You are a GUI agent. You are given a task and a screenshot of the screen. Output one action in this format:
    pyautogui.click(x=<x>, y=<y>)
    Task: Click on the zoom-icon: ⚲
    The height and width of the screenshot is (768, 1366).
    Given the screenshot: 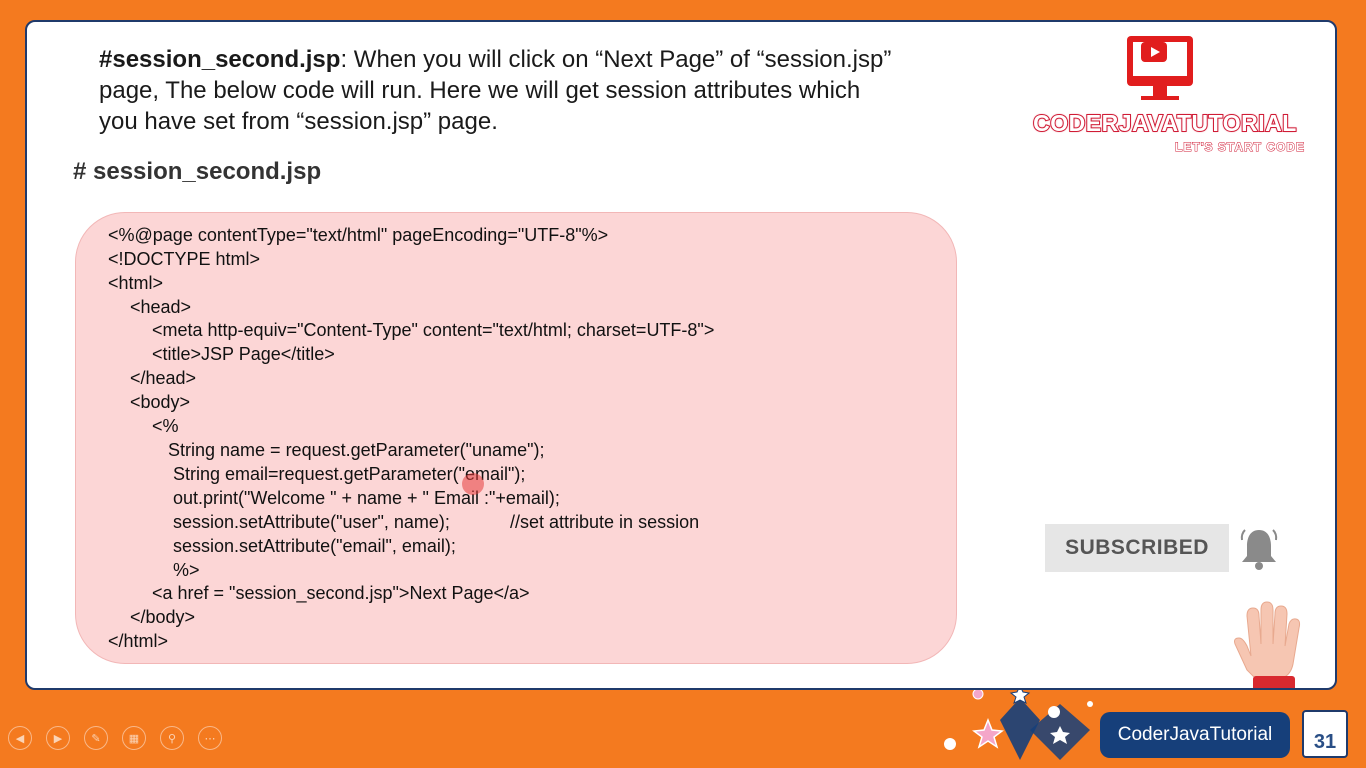 What is the action you would take?
    pyautogui.click(x=172, y=738)
    